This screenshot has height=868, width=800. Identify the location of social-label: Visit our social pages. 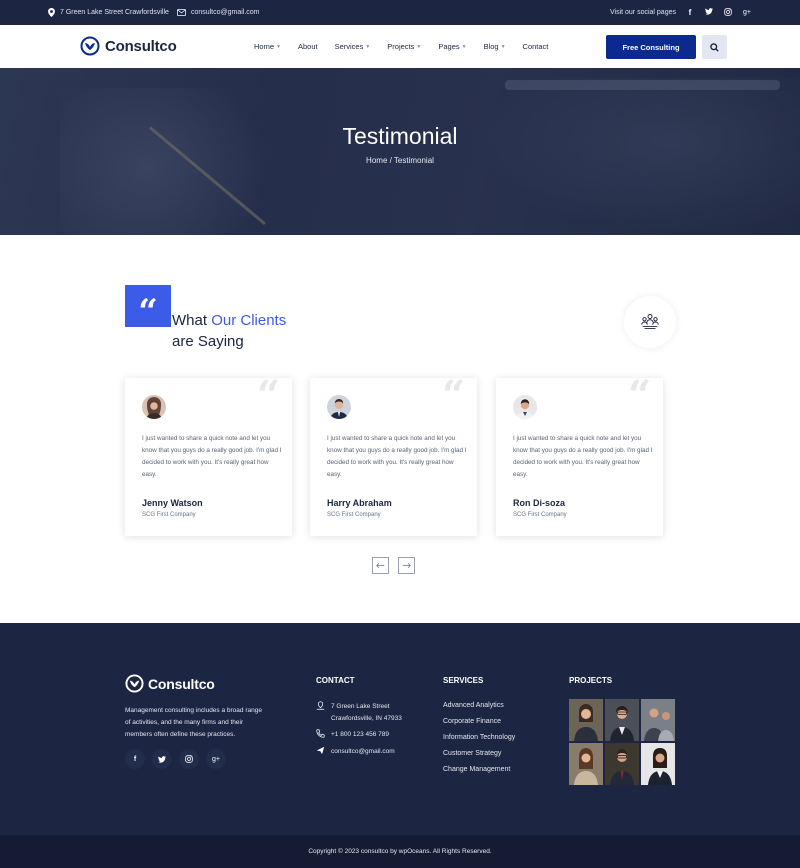
(642, 12).